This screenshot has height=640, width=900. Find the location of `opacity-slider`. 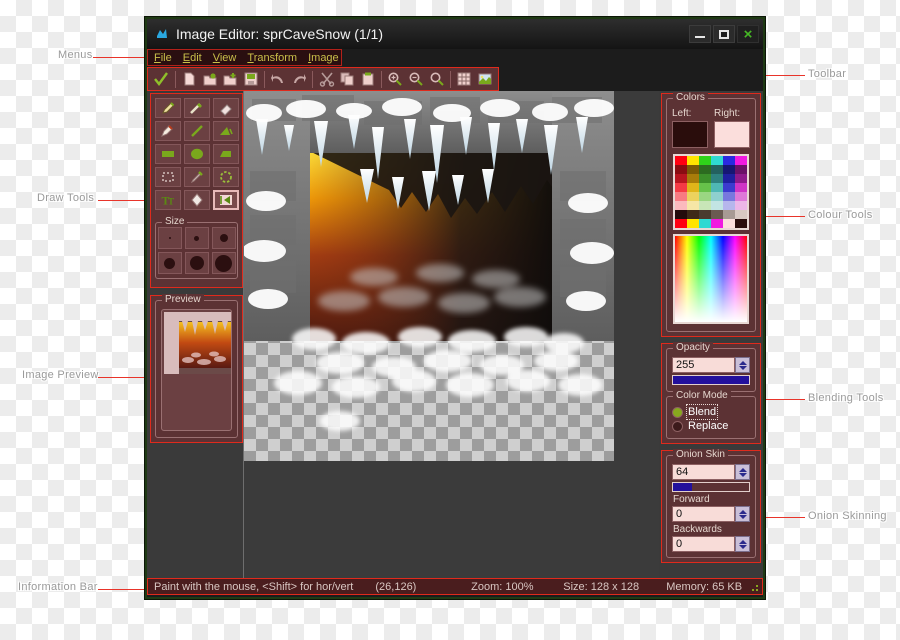

opacity-slider is located at coordinates (711, 380).